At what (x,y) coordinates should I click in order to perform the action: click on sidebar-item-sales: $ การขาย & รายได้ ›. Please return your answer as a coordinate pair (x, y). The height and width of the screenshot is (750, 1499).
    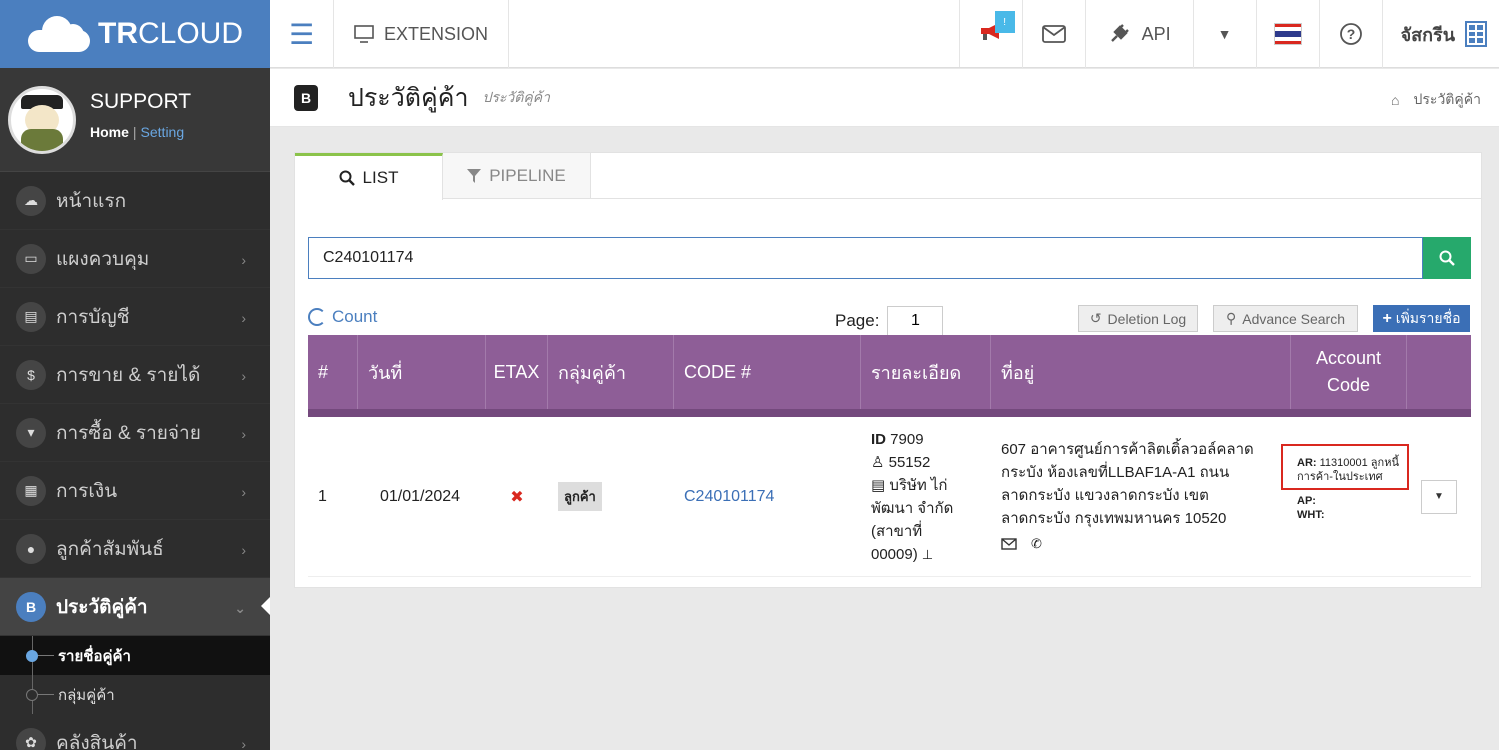
    Looking at the image, I should click on (135, 375).